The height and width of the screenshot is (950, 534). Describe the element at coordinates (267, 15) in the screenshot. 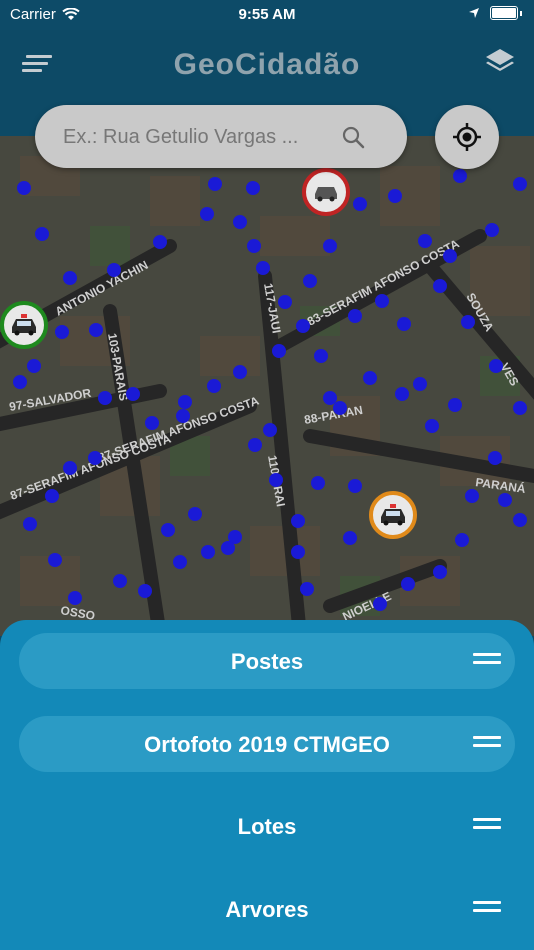

I see `status-bar: Carrier 9:55 AM` at that location.